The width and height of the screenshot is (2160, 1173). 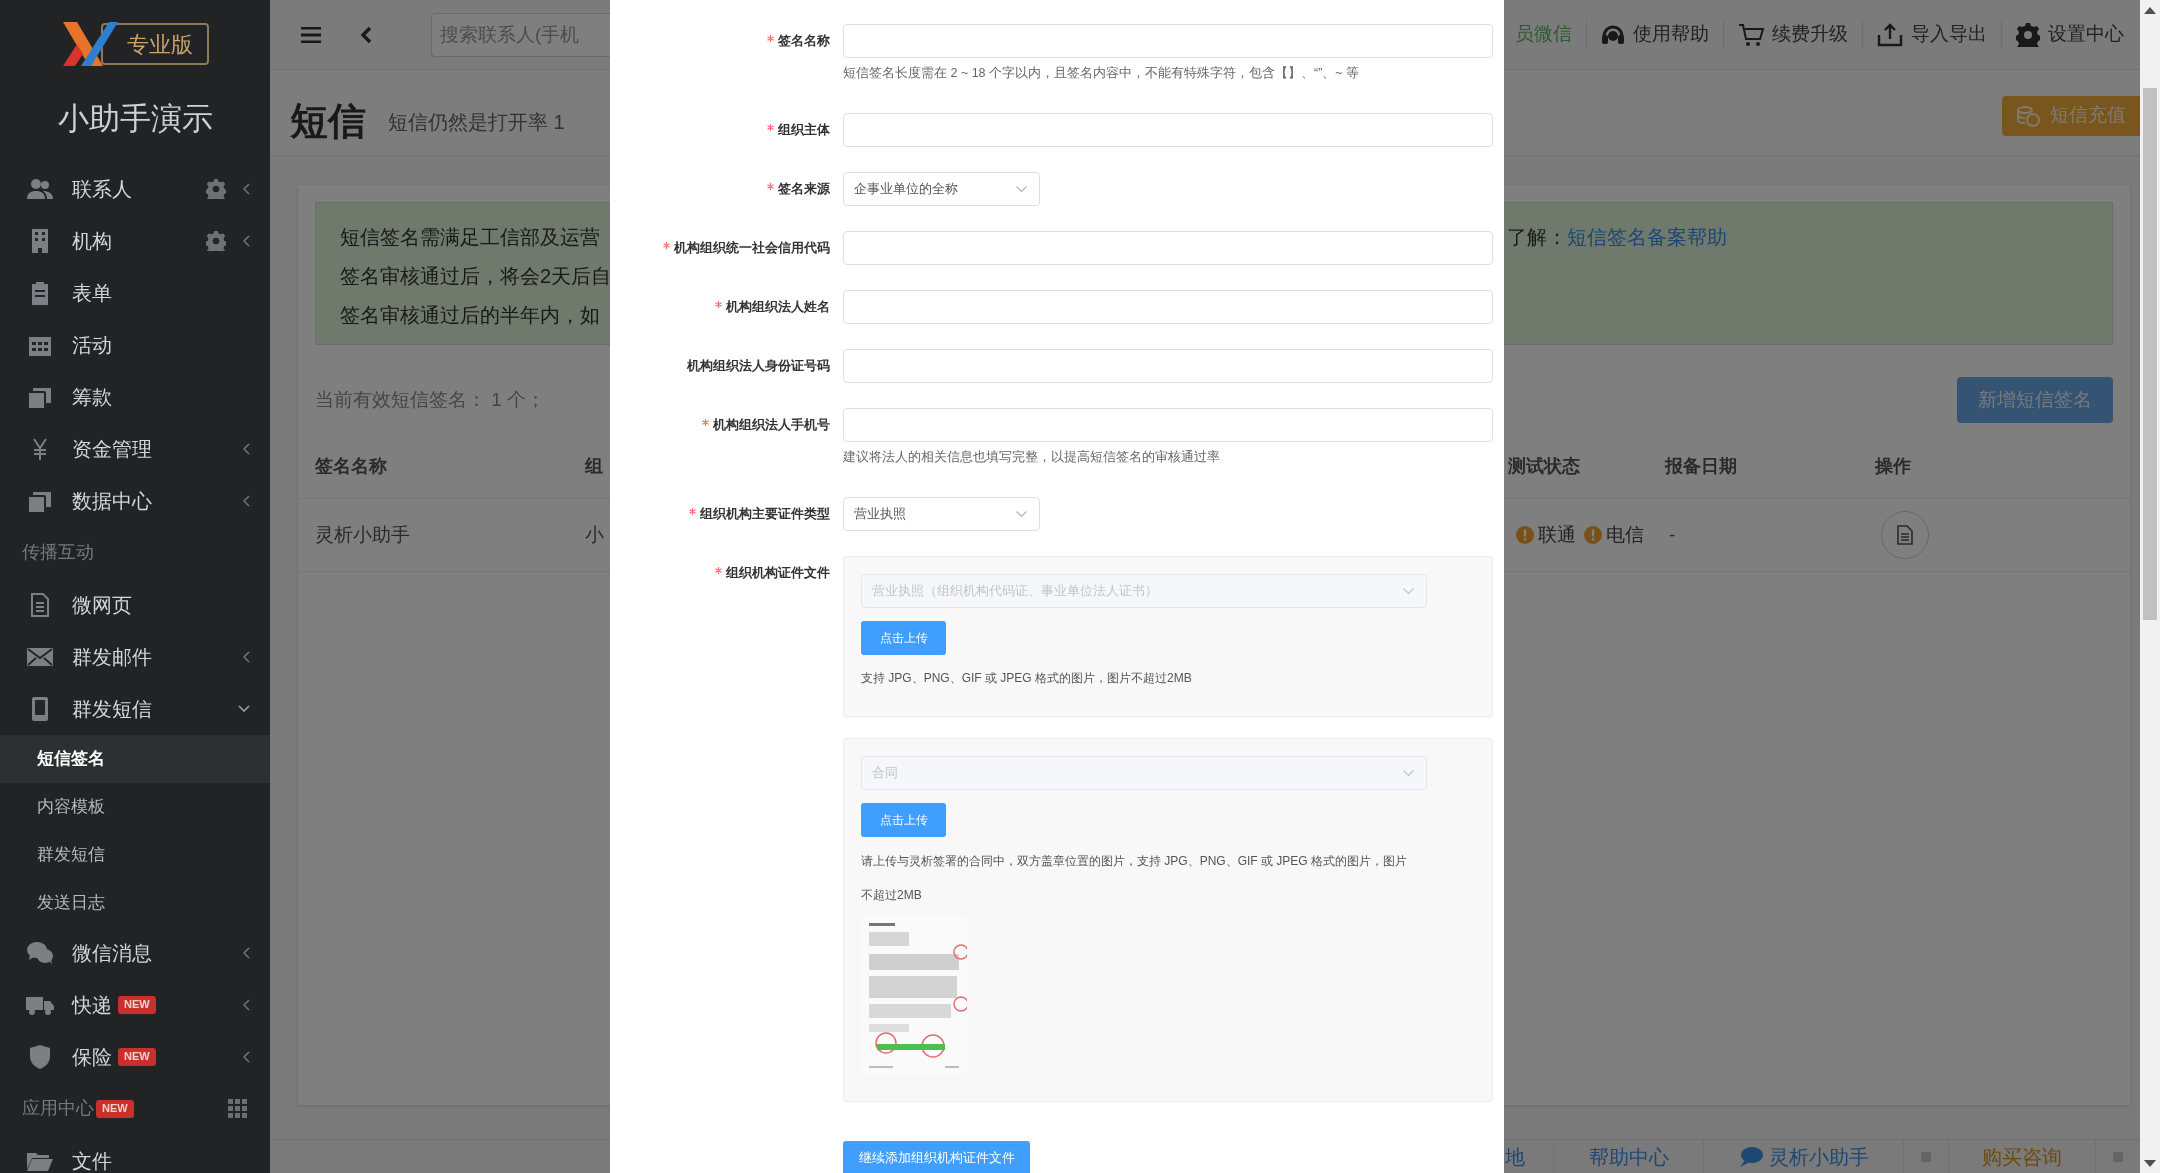 I want to click on field-label: 组织主体, so click(x=804, y=130).